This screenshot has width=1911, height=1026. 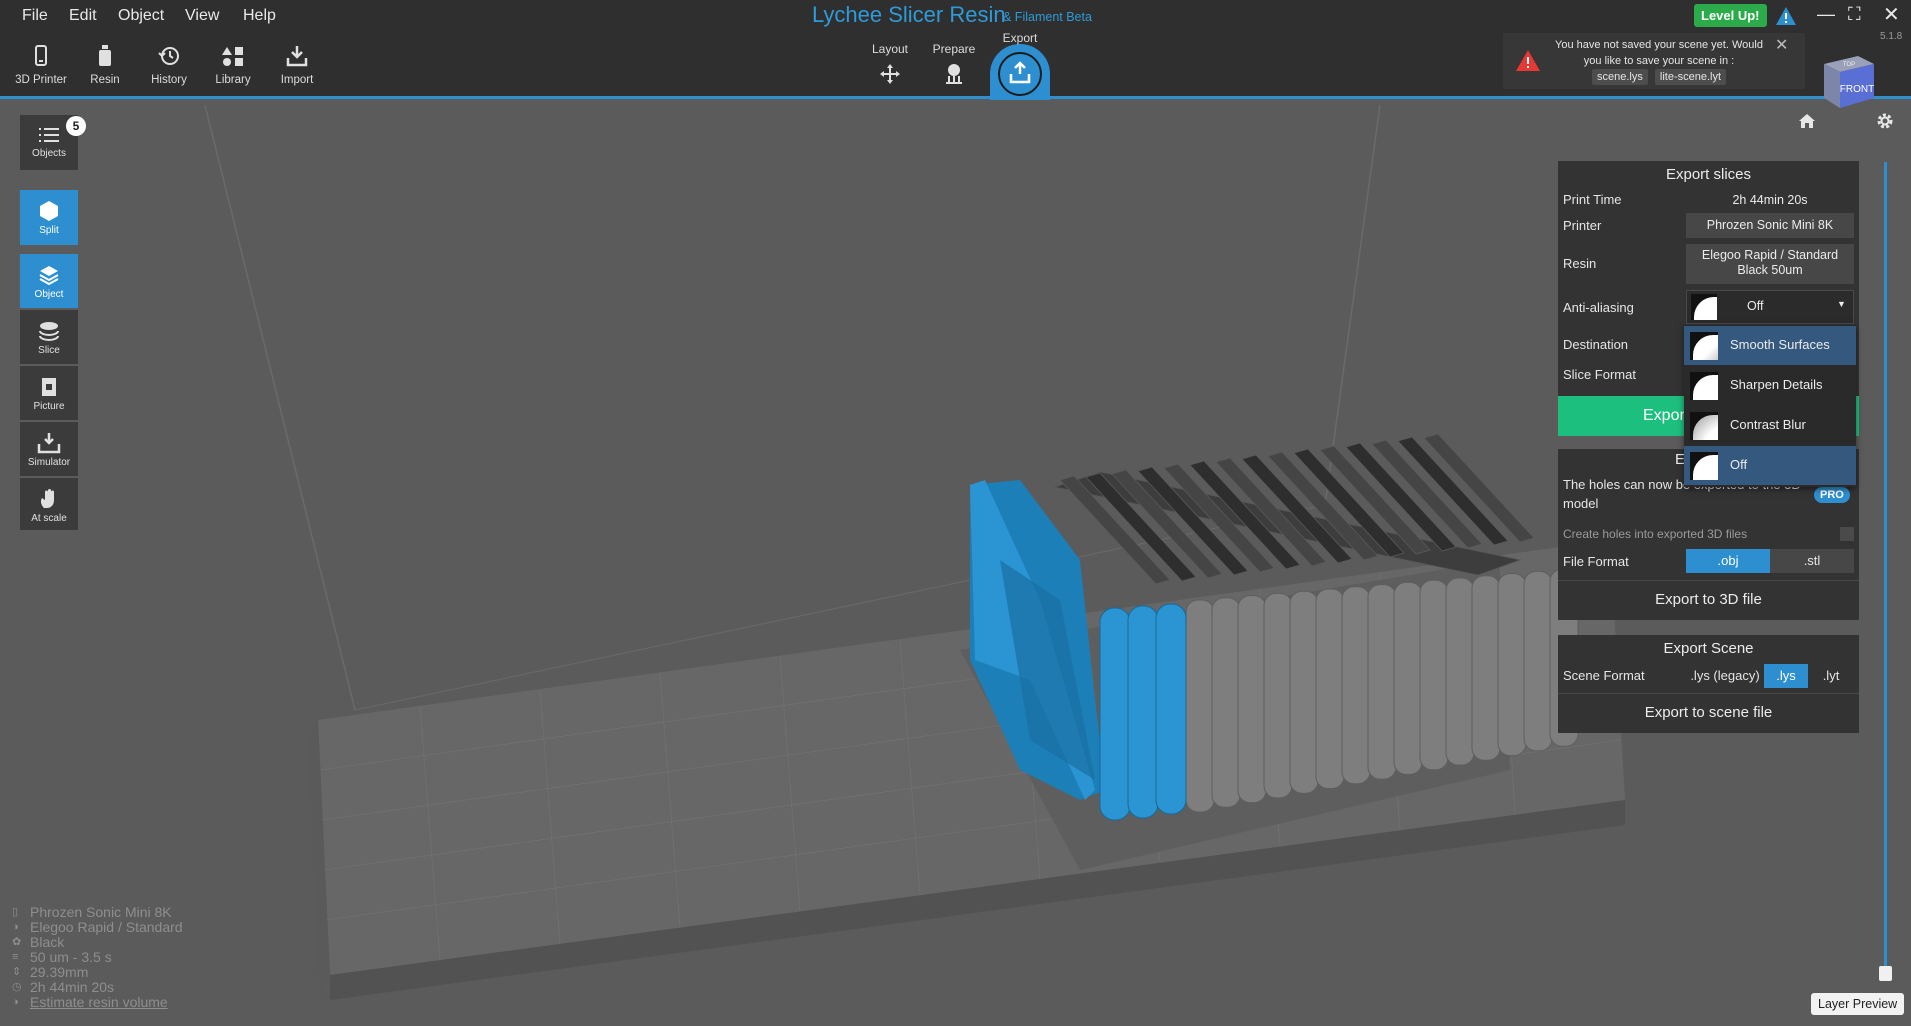 What do you see at coordinates (1781, 45) in the screenshot?
I see `notification-close-icon: ✕` at bounding box center [1781, 45].